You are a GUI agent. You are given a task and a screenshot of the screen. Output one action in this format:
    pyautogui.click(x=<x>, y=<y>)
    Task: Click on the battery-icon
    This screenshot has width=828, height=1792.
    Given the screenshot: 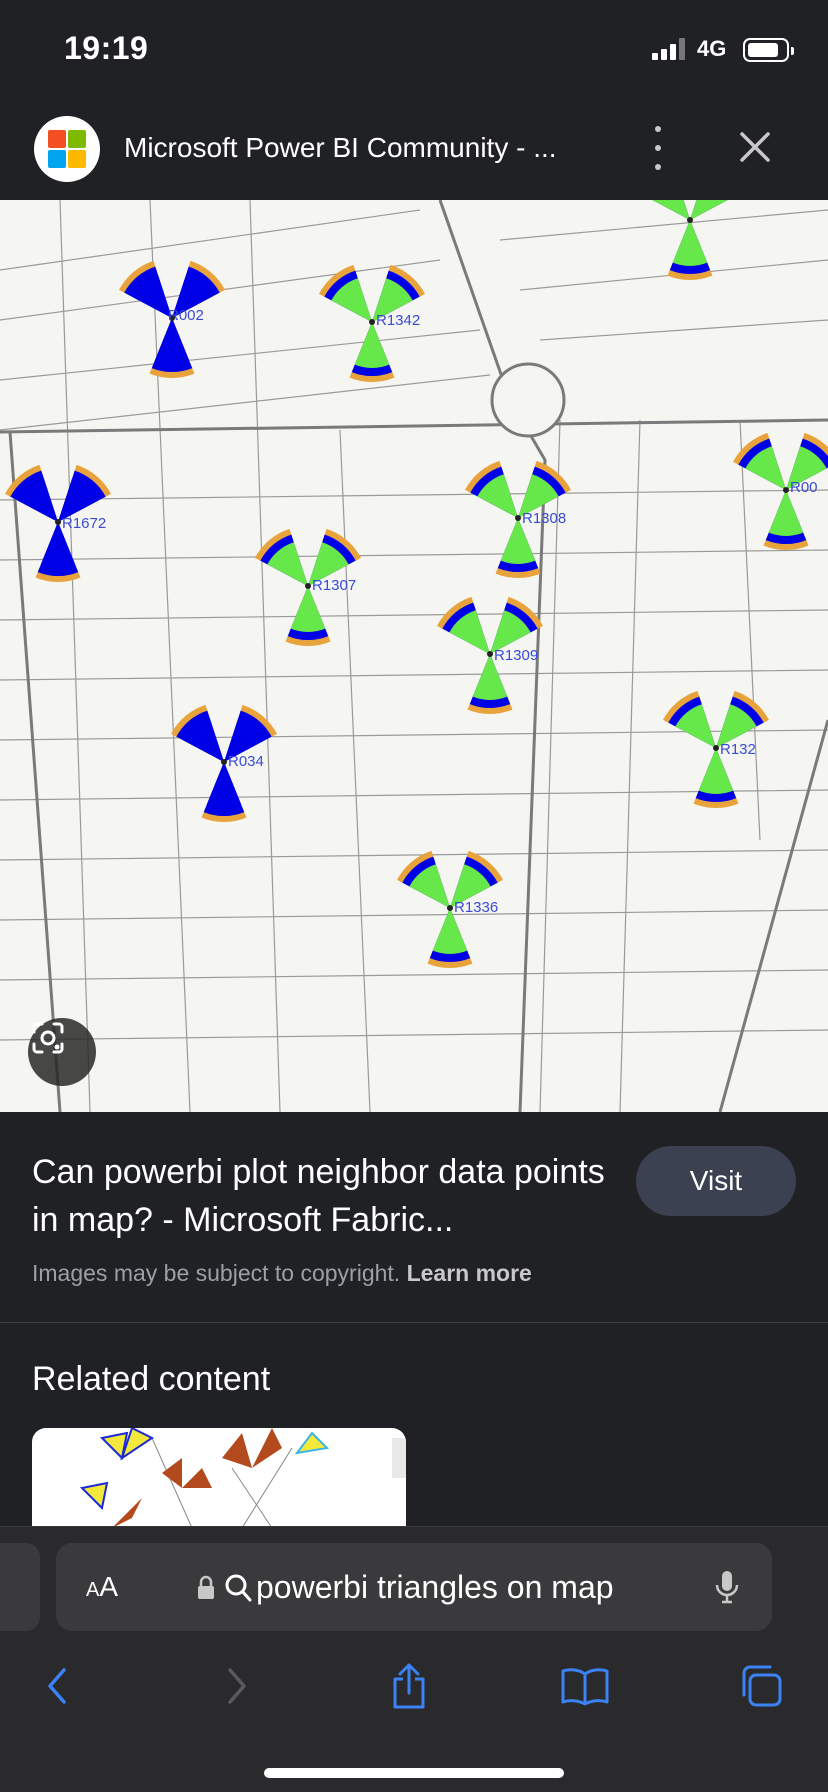 What is the action you would take?
    pyautogui.click(x=768, y=50)
    